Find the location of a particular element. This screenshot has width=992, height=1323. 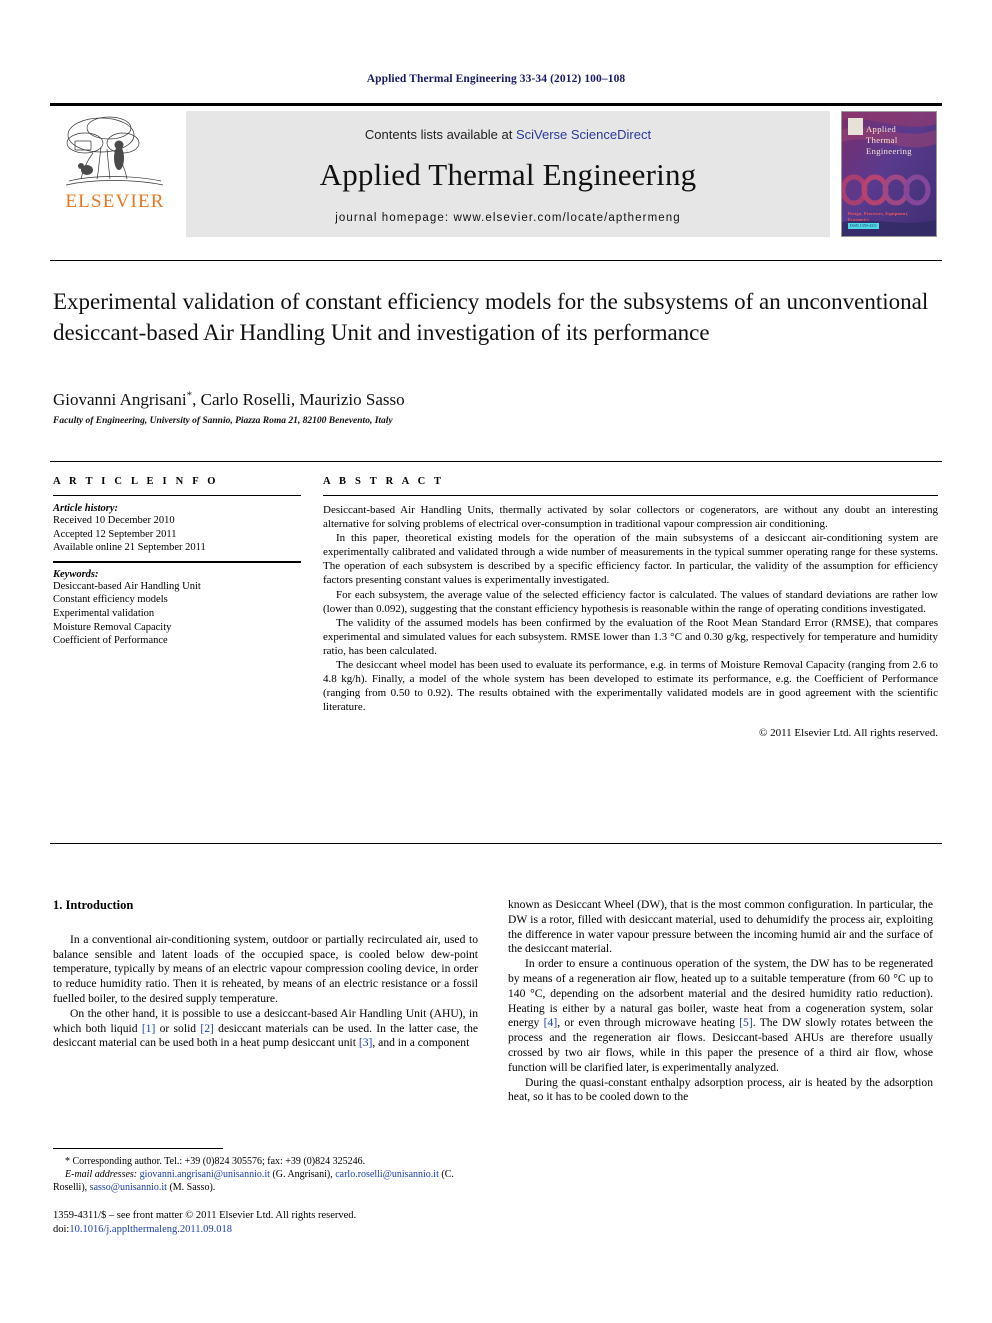

abstract-rule is located at coordinates (630, 495).